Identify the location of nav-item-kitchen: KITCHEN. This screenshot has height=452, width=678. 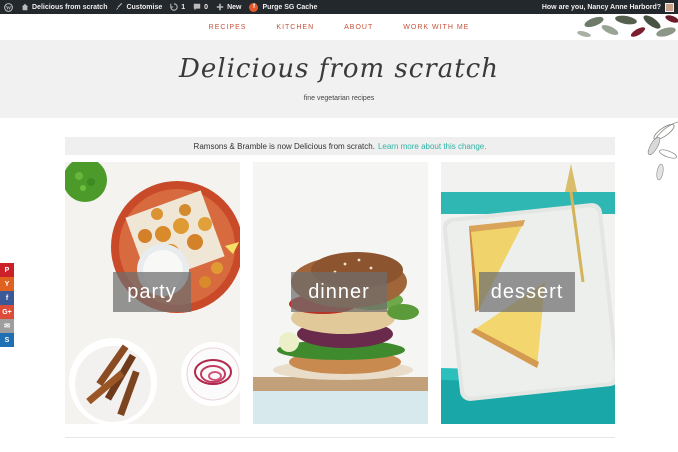
(295, 27).